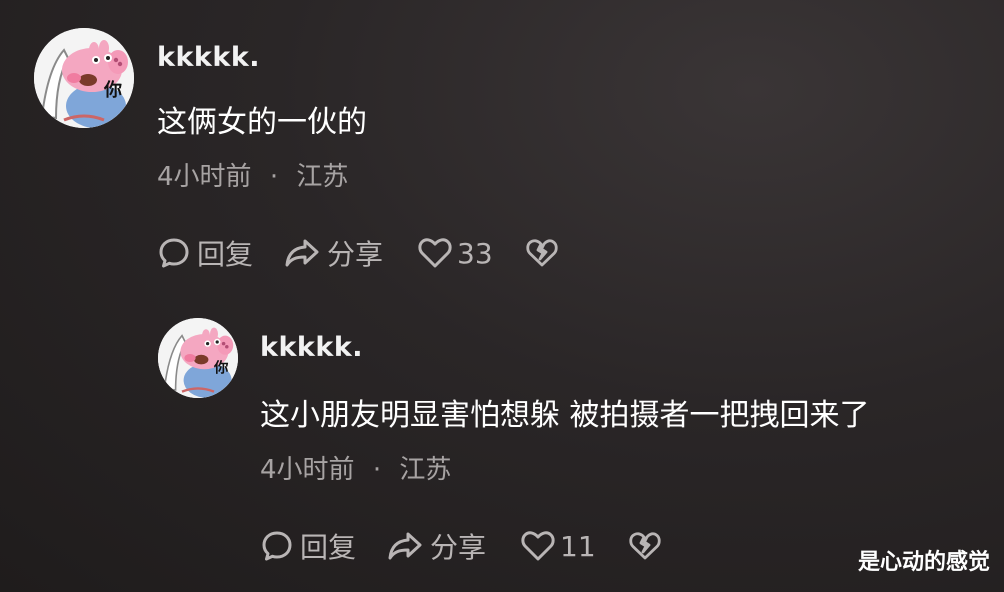 The width and height of the screenshot is (1004, 592). I want to click on comment-actions: 回复 分享 33, so click(358, 253).